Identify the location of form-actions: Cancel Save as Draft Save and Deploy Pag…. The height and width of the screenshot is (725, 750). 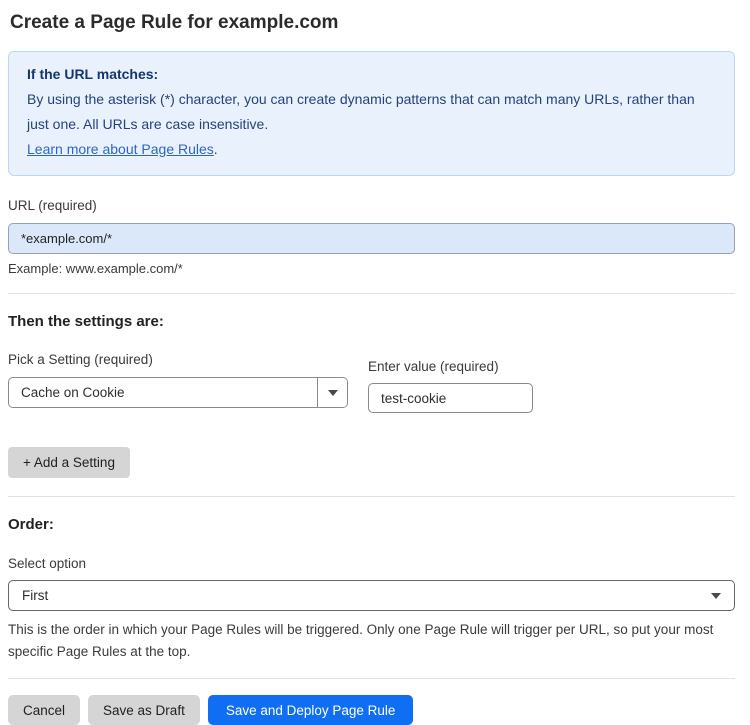
(371, 710).